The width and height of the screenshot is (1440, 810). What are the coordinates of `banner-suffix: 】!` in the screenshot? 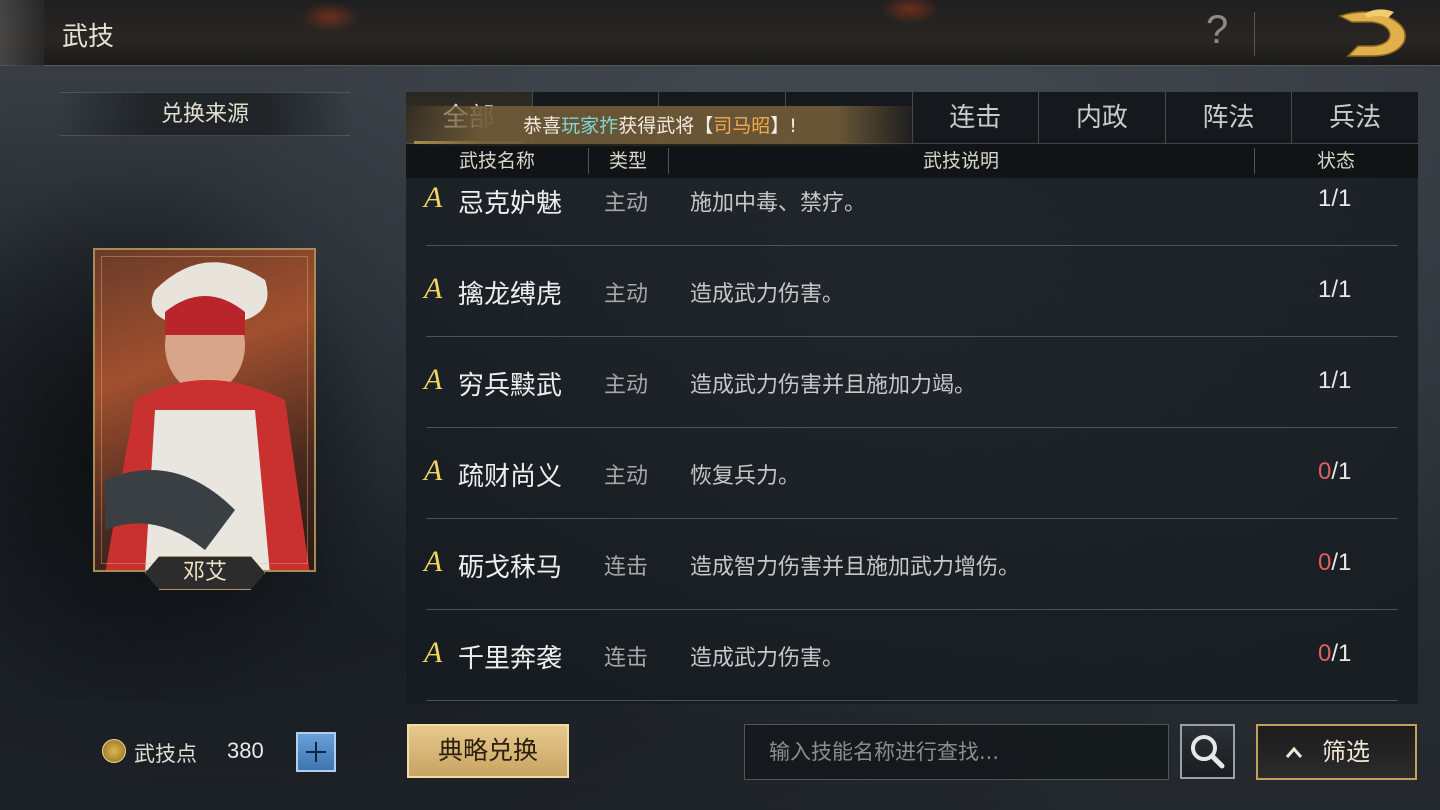 It's located at (783, 126).